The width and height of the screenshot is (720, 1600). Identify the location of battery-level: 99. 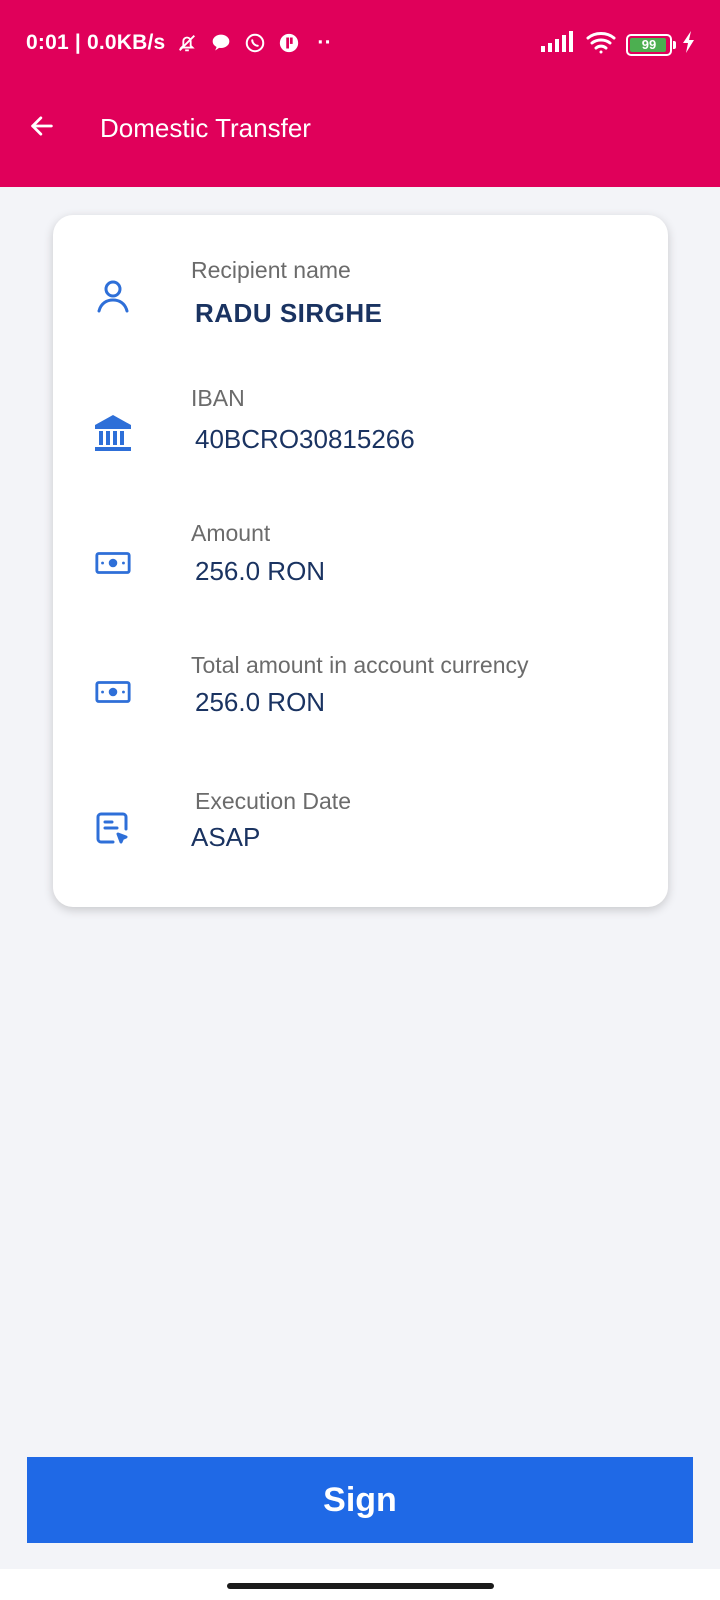
(649, 44).